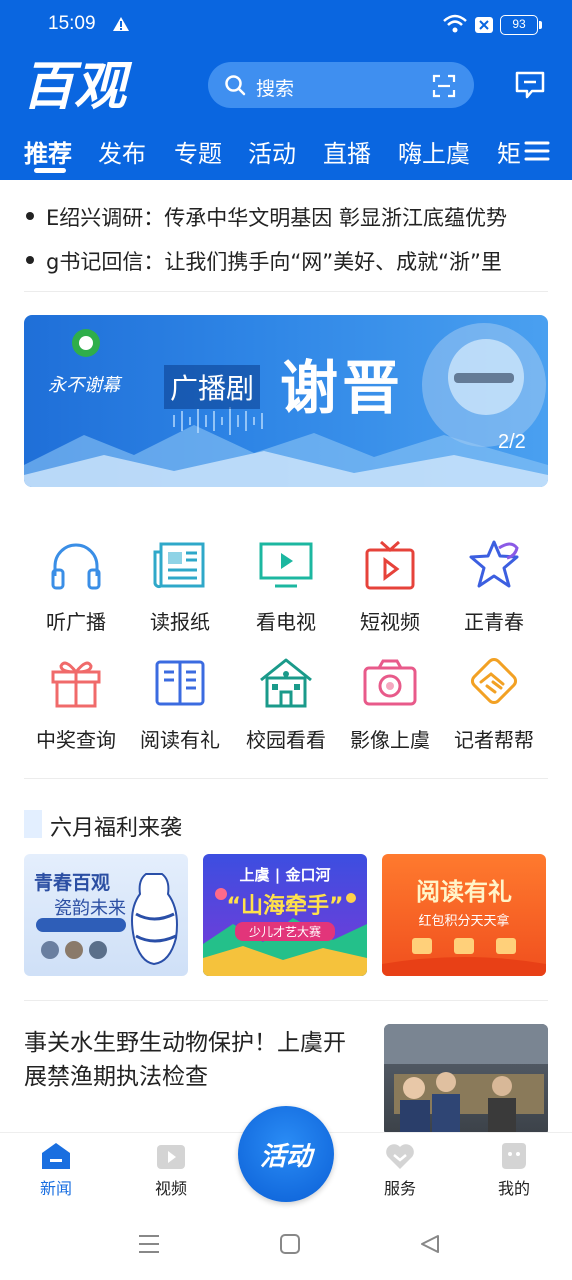 The height and width of the screenshot is (1280, 572). I want to click on promo-card-reading-gift: 阅读有礼 红包积分天天拿, so click(464, 915).